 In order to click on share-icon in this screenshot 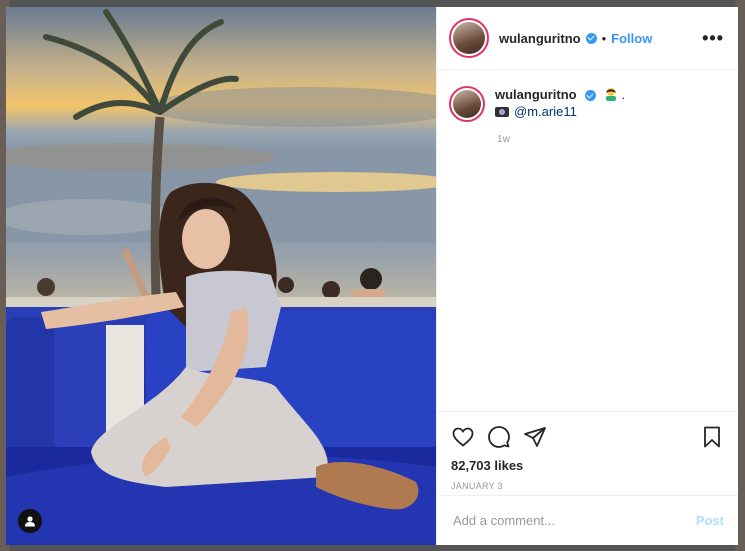, I will do `click(535, 437)`.